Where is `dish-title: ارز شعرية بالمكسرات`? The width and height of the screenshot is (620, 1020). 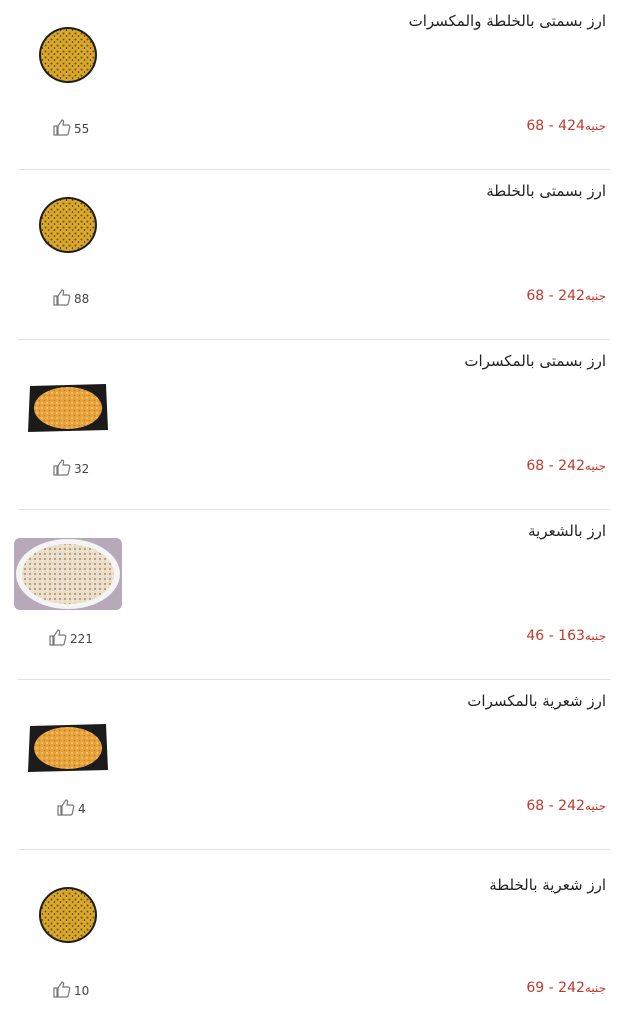 dish-title: ارز شعرية بالمكسرات is located at coordinates (536, 701).